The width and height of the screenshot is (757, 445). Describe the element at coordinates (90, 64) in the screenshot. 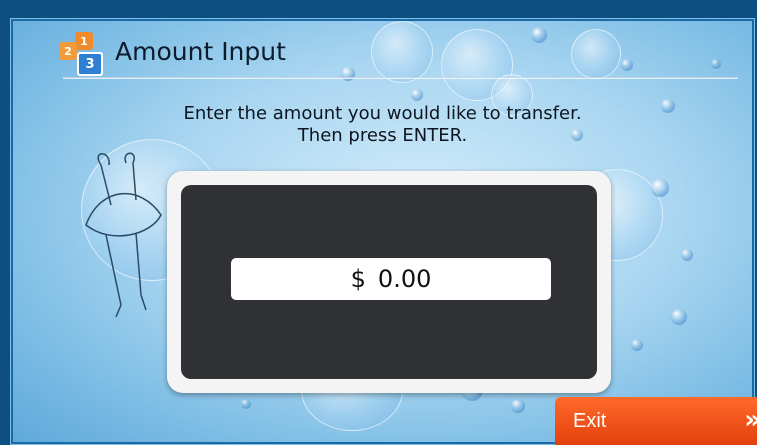

I see `step-3-badge: 3` at that location.